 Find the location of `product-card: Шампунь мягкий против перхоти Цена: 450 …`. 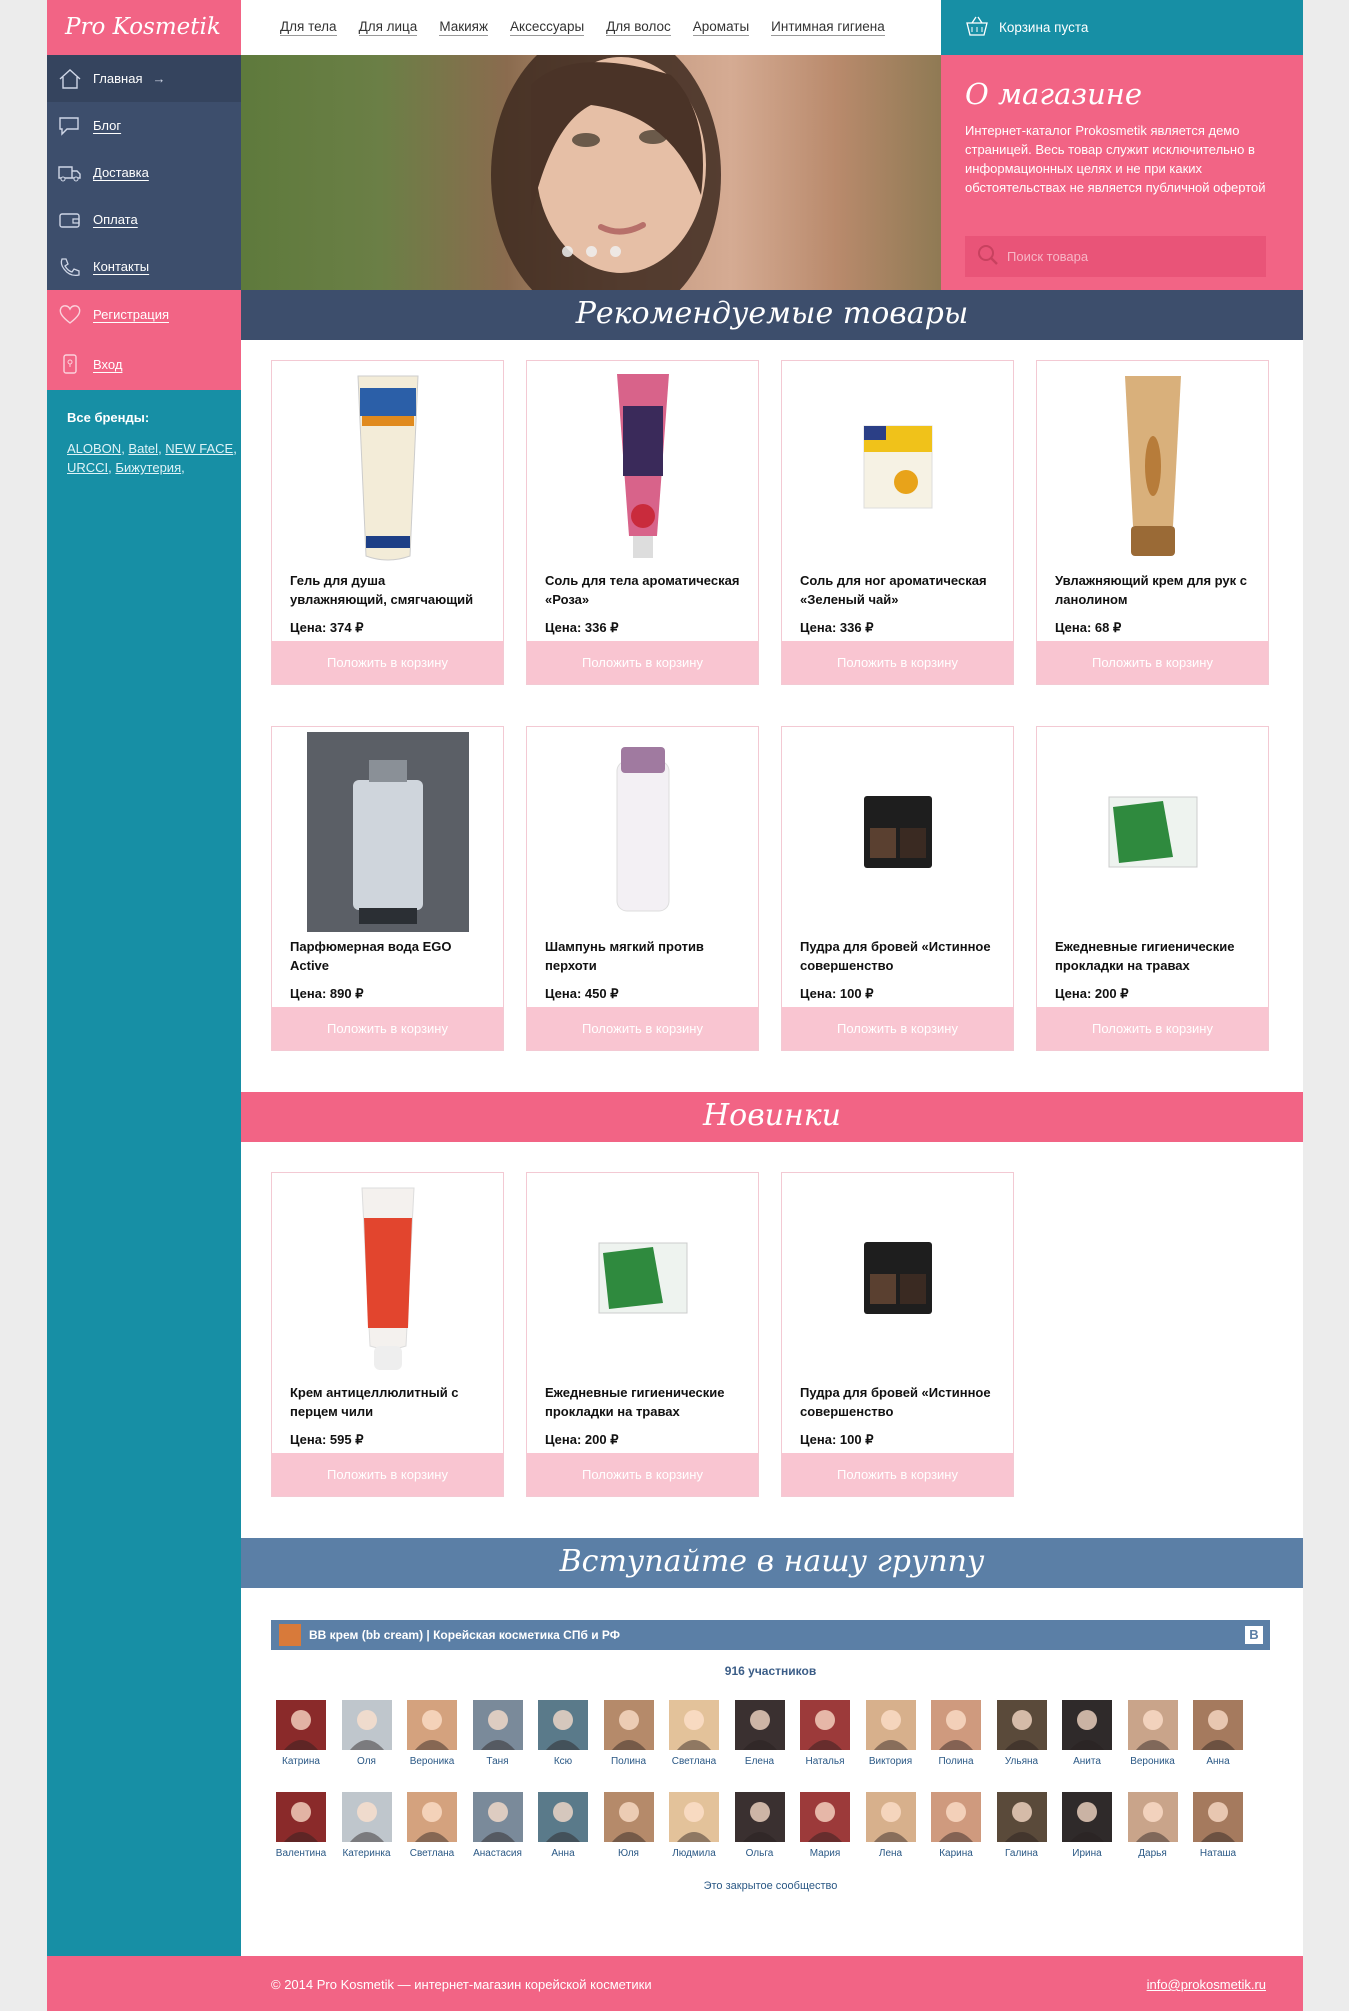

product-card: Шампунь мягкий против перхоти Цена: 450 … is located at coordinates (642, 888).